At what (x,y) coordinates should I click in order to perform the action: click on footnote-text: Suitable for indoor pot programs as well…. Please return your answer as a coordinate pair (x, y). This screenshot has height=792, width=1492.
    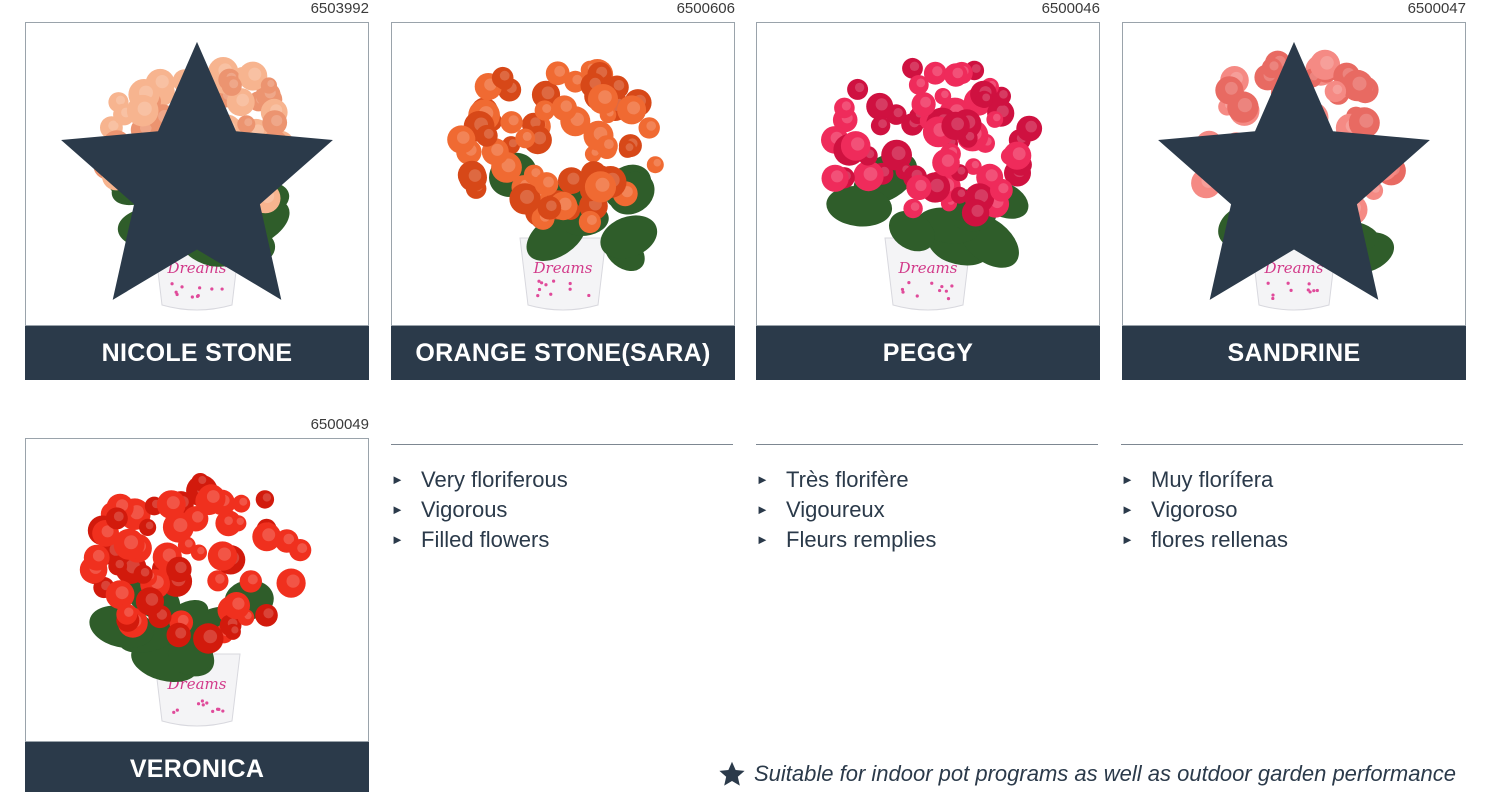
    Looking at the image, I should click on (1105, 773).